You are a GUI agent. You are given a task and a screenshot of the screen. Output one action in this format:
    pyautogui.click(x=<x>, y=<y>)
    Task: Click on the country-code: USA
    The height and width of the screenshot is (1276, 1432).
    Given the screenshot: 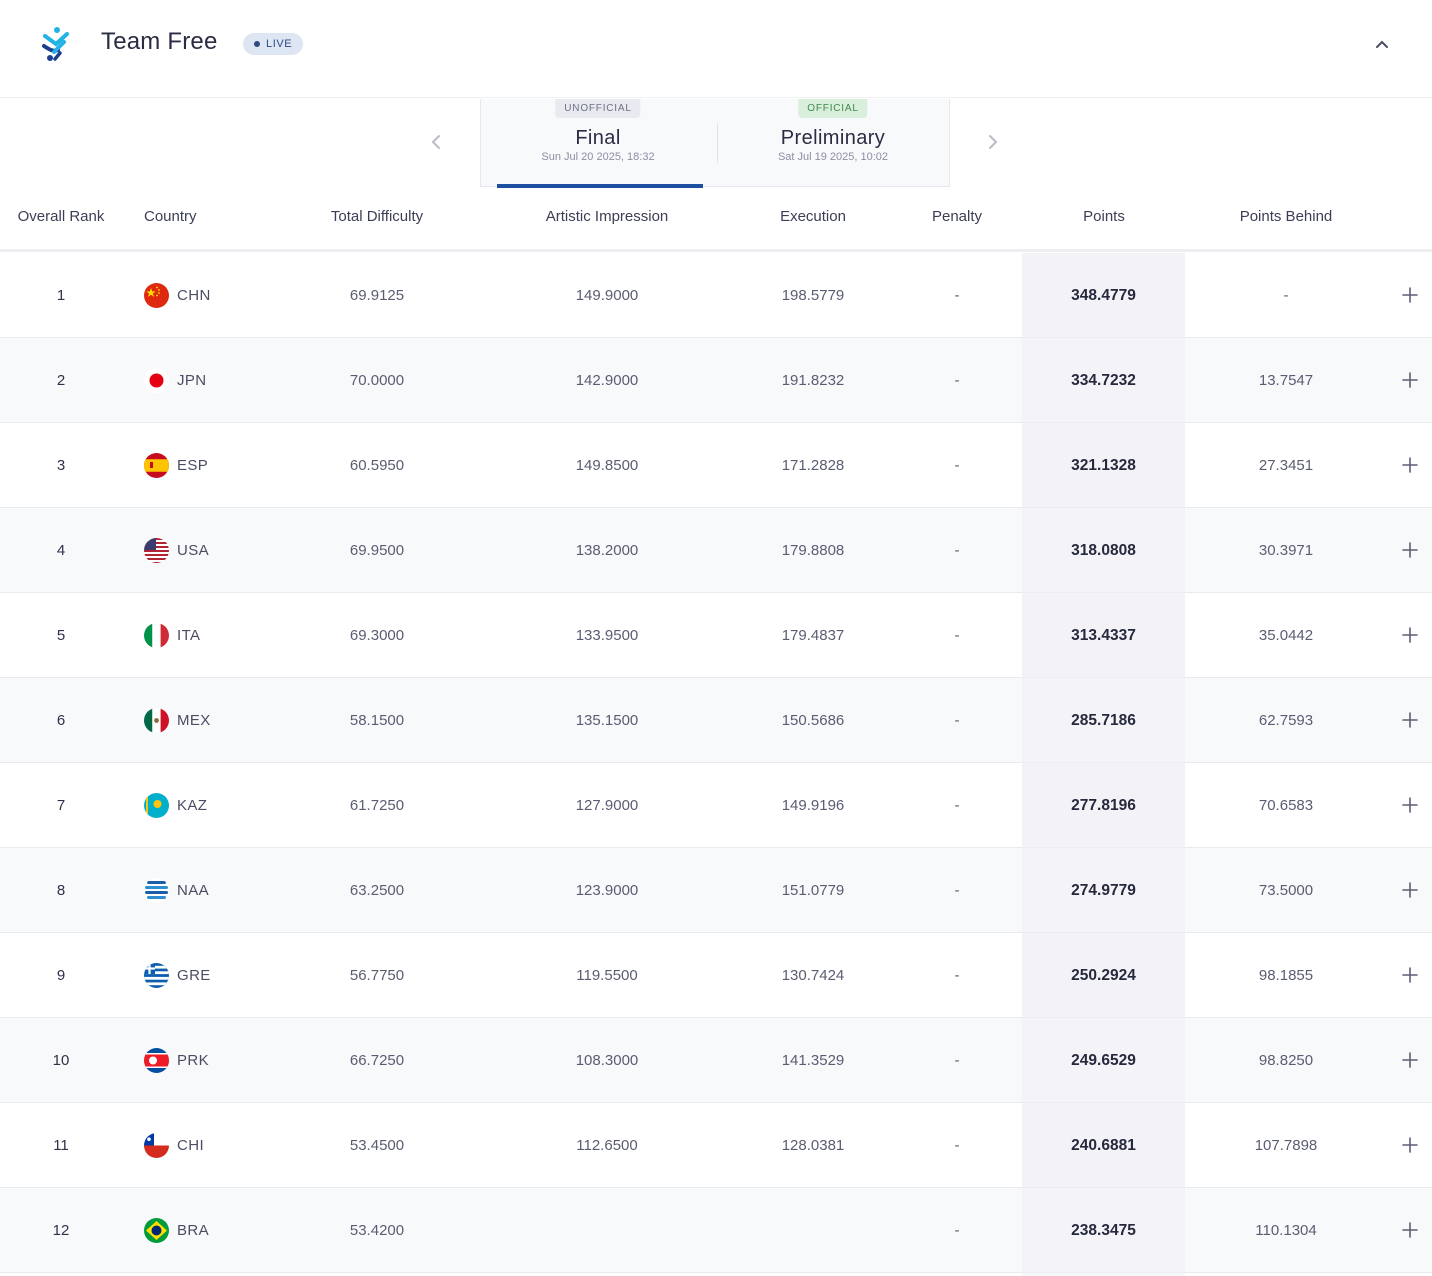 What is the action you would take?
    pyautogui.click(x=193, y=550)
    